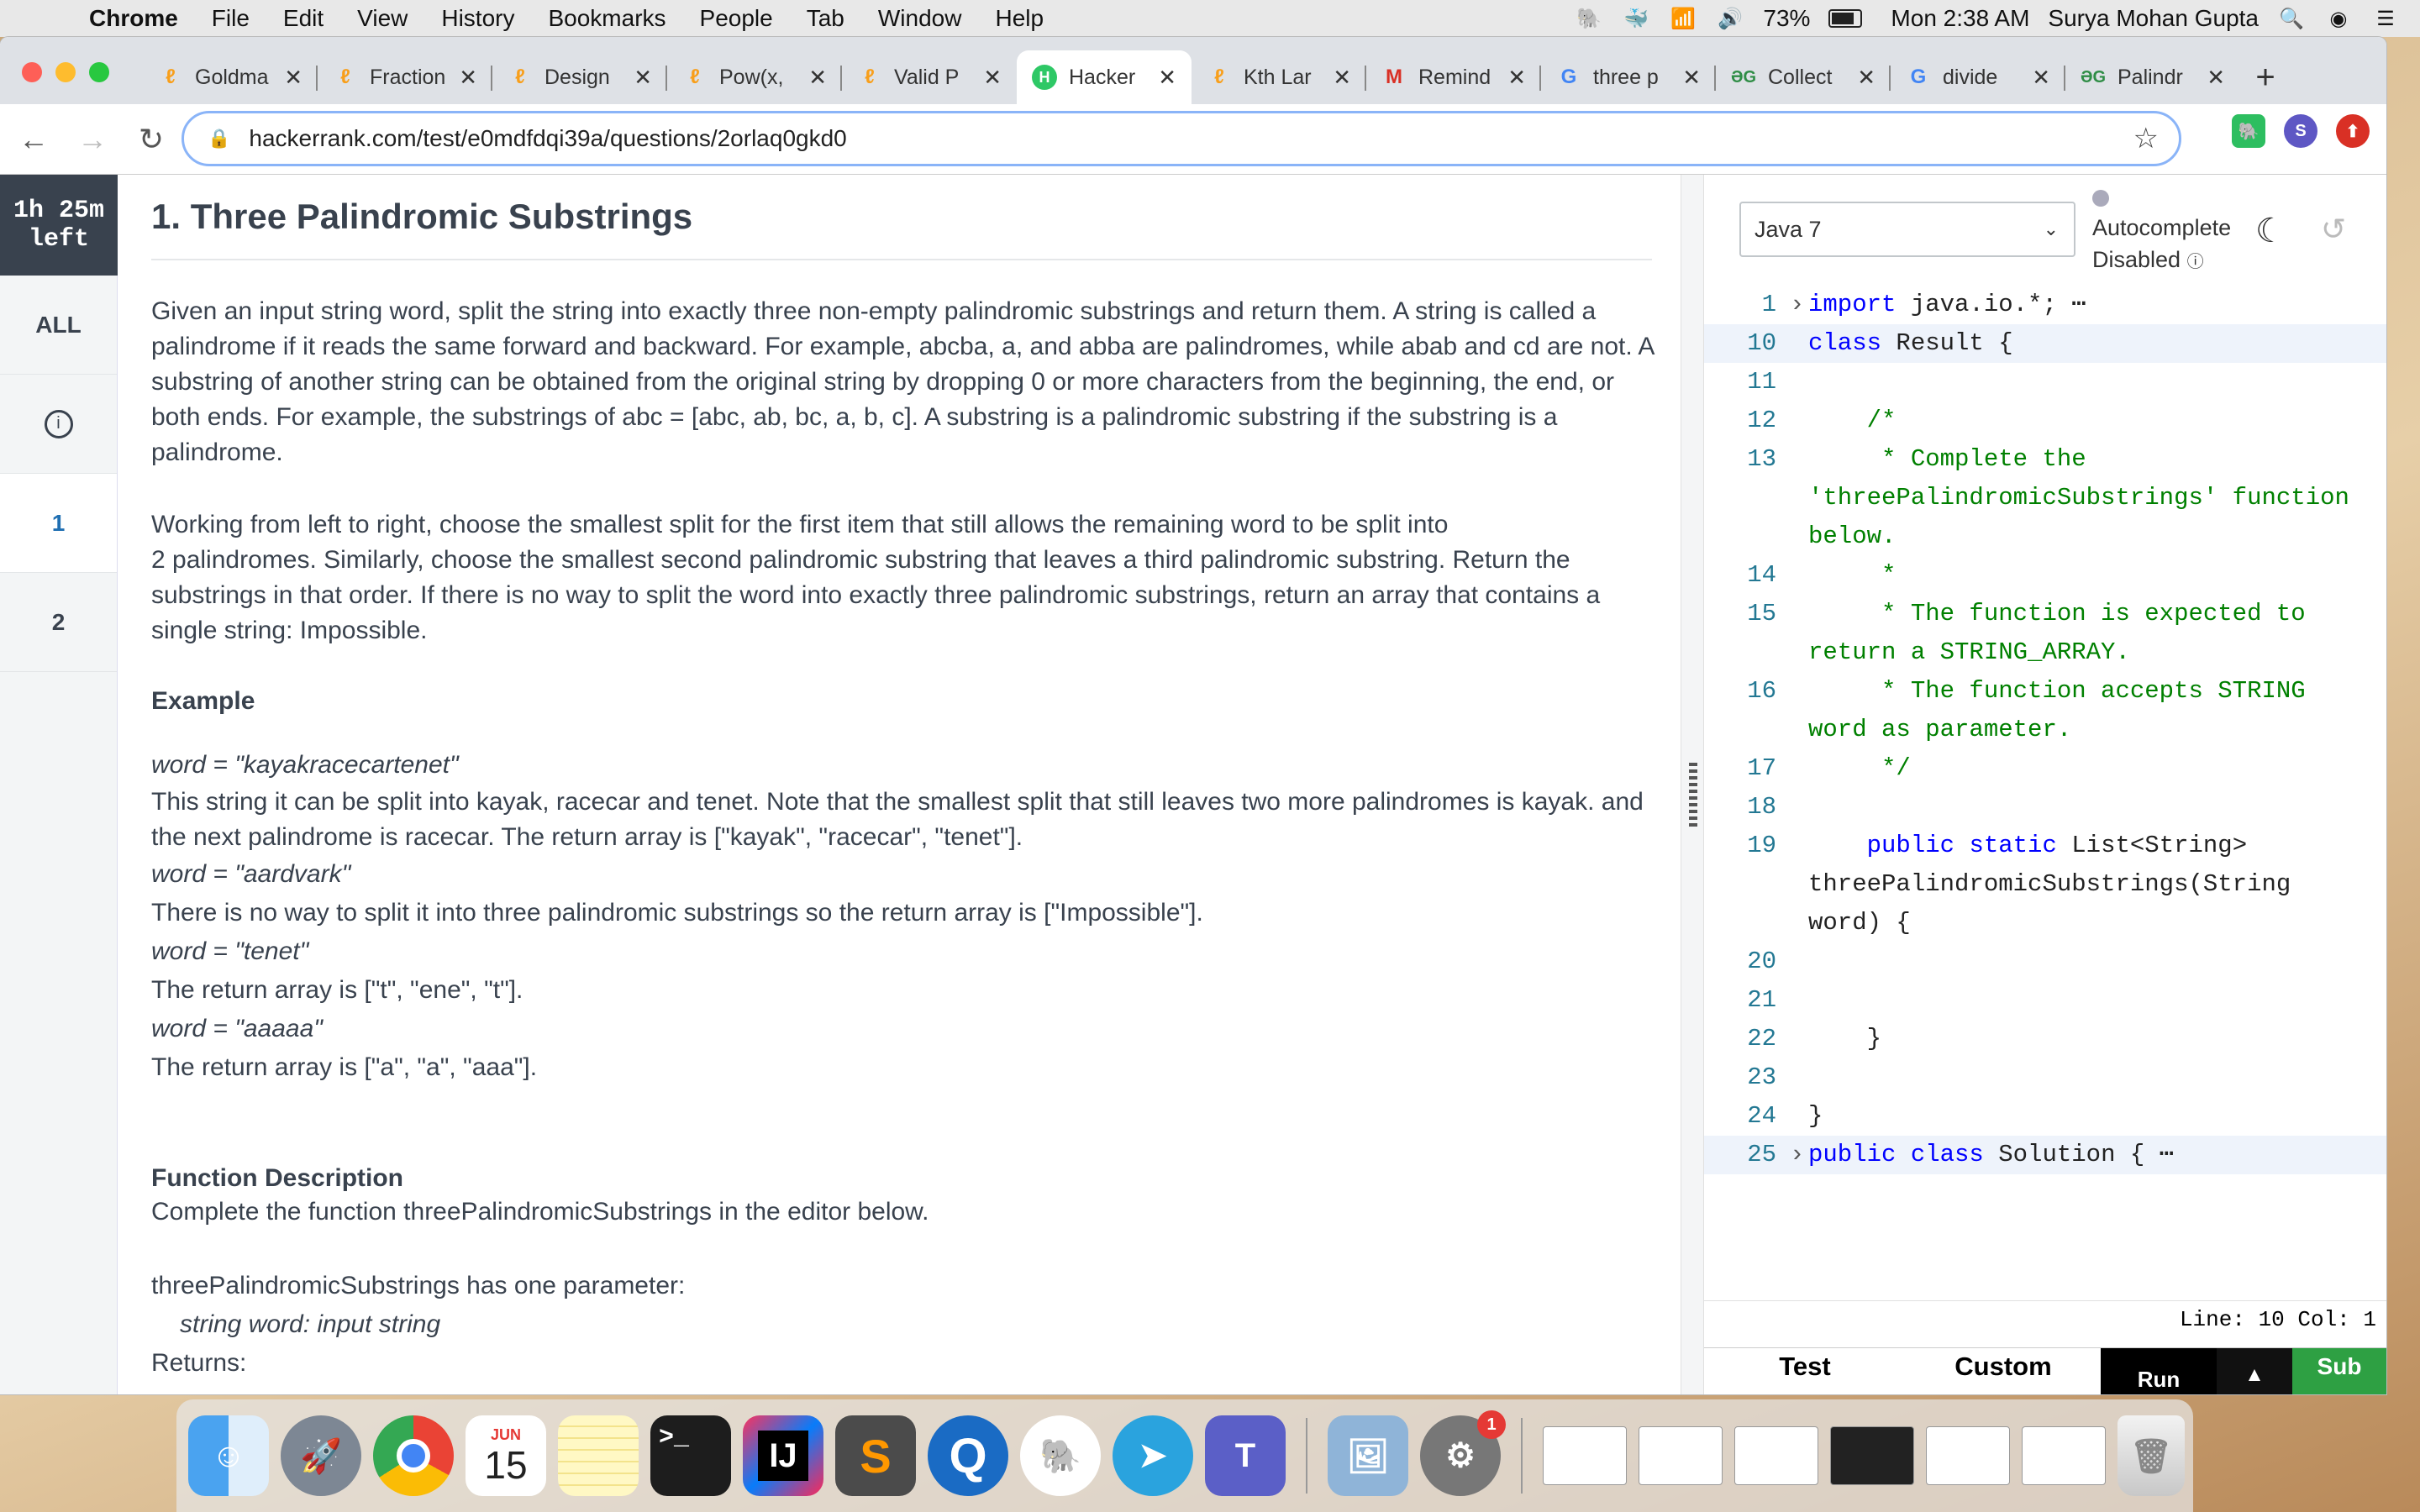 This screenshot has height=1512, width=2420. What do you see at coordinates (930, 77) in the screenshot?
I see `tab-valid-p: ℓ Valid P ✕` at bounding box center [930, 77].